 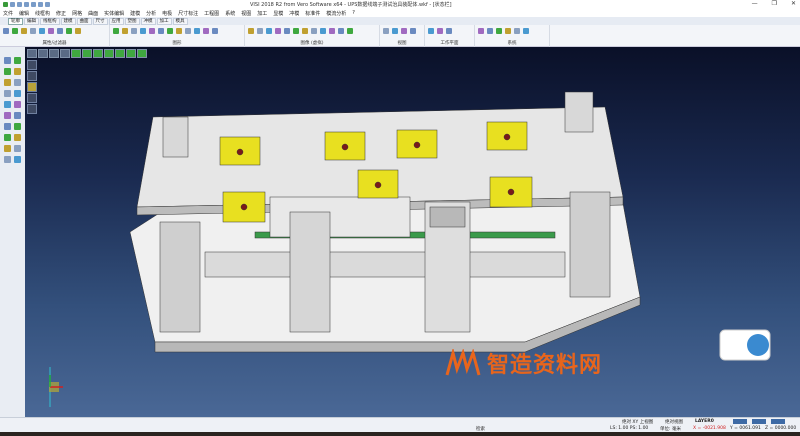 I want to click on minimize-button: —, so click(x=755, y=3).